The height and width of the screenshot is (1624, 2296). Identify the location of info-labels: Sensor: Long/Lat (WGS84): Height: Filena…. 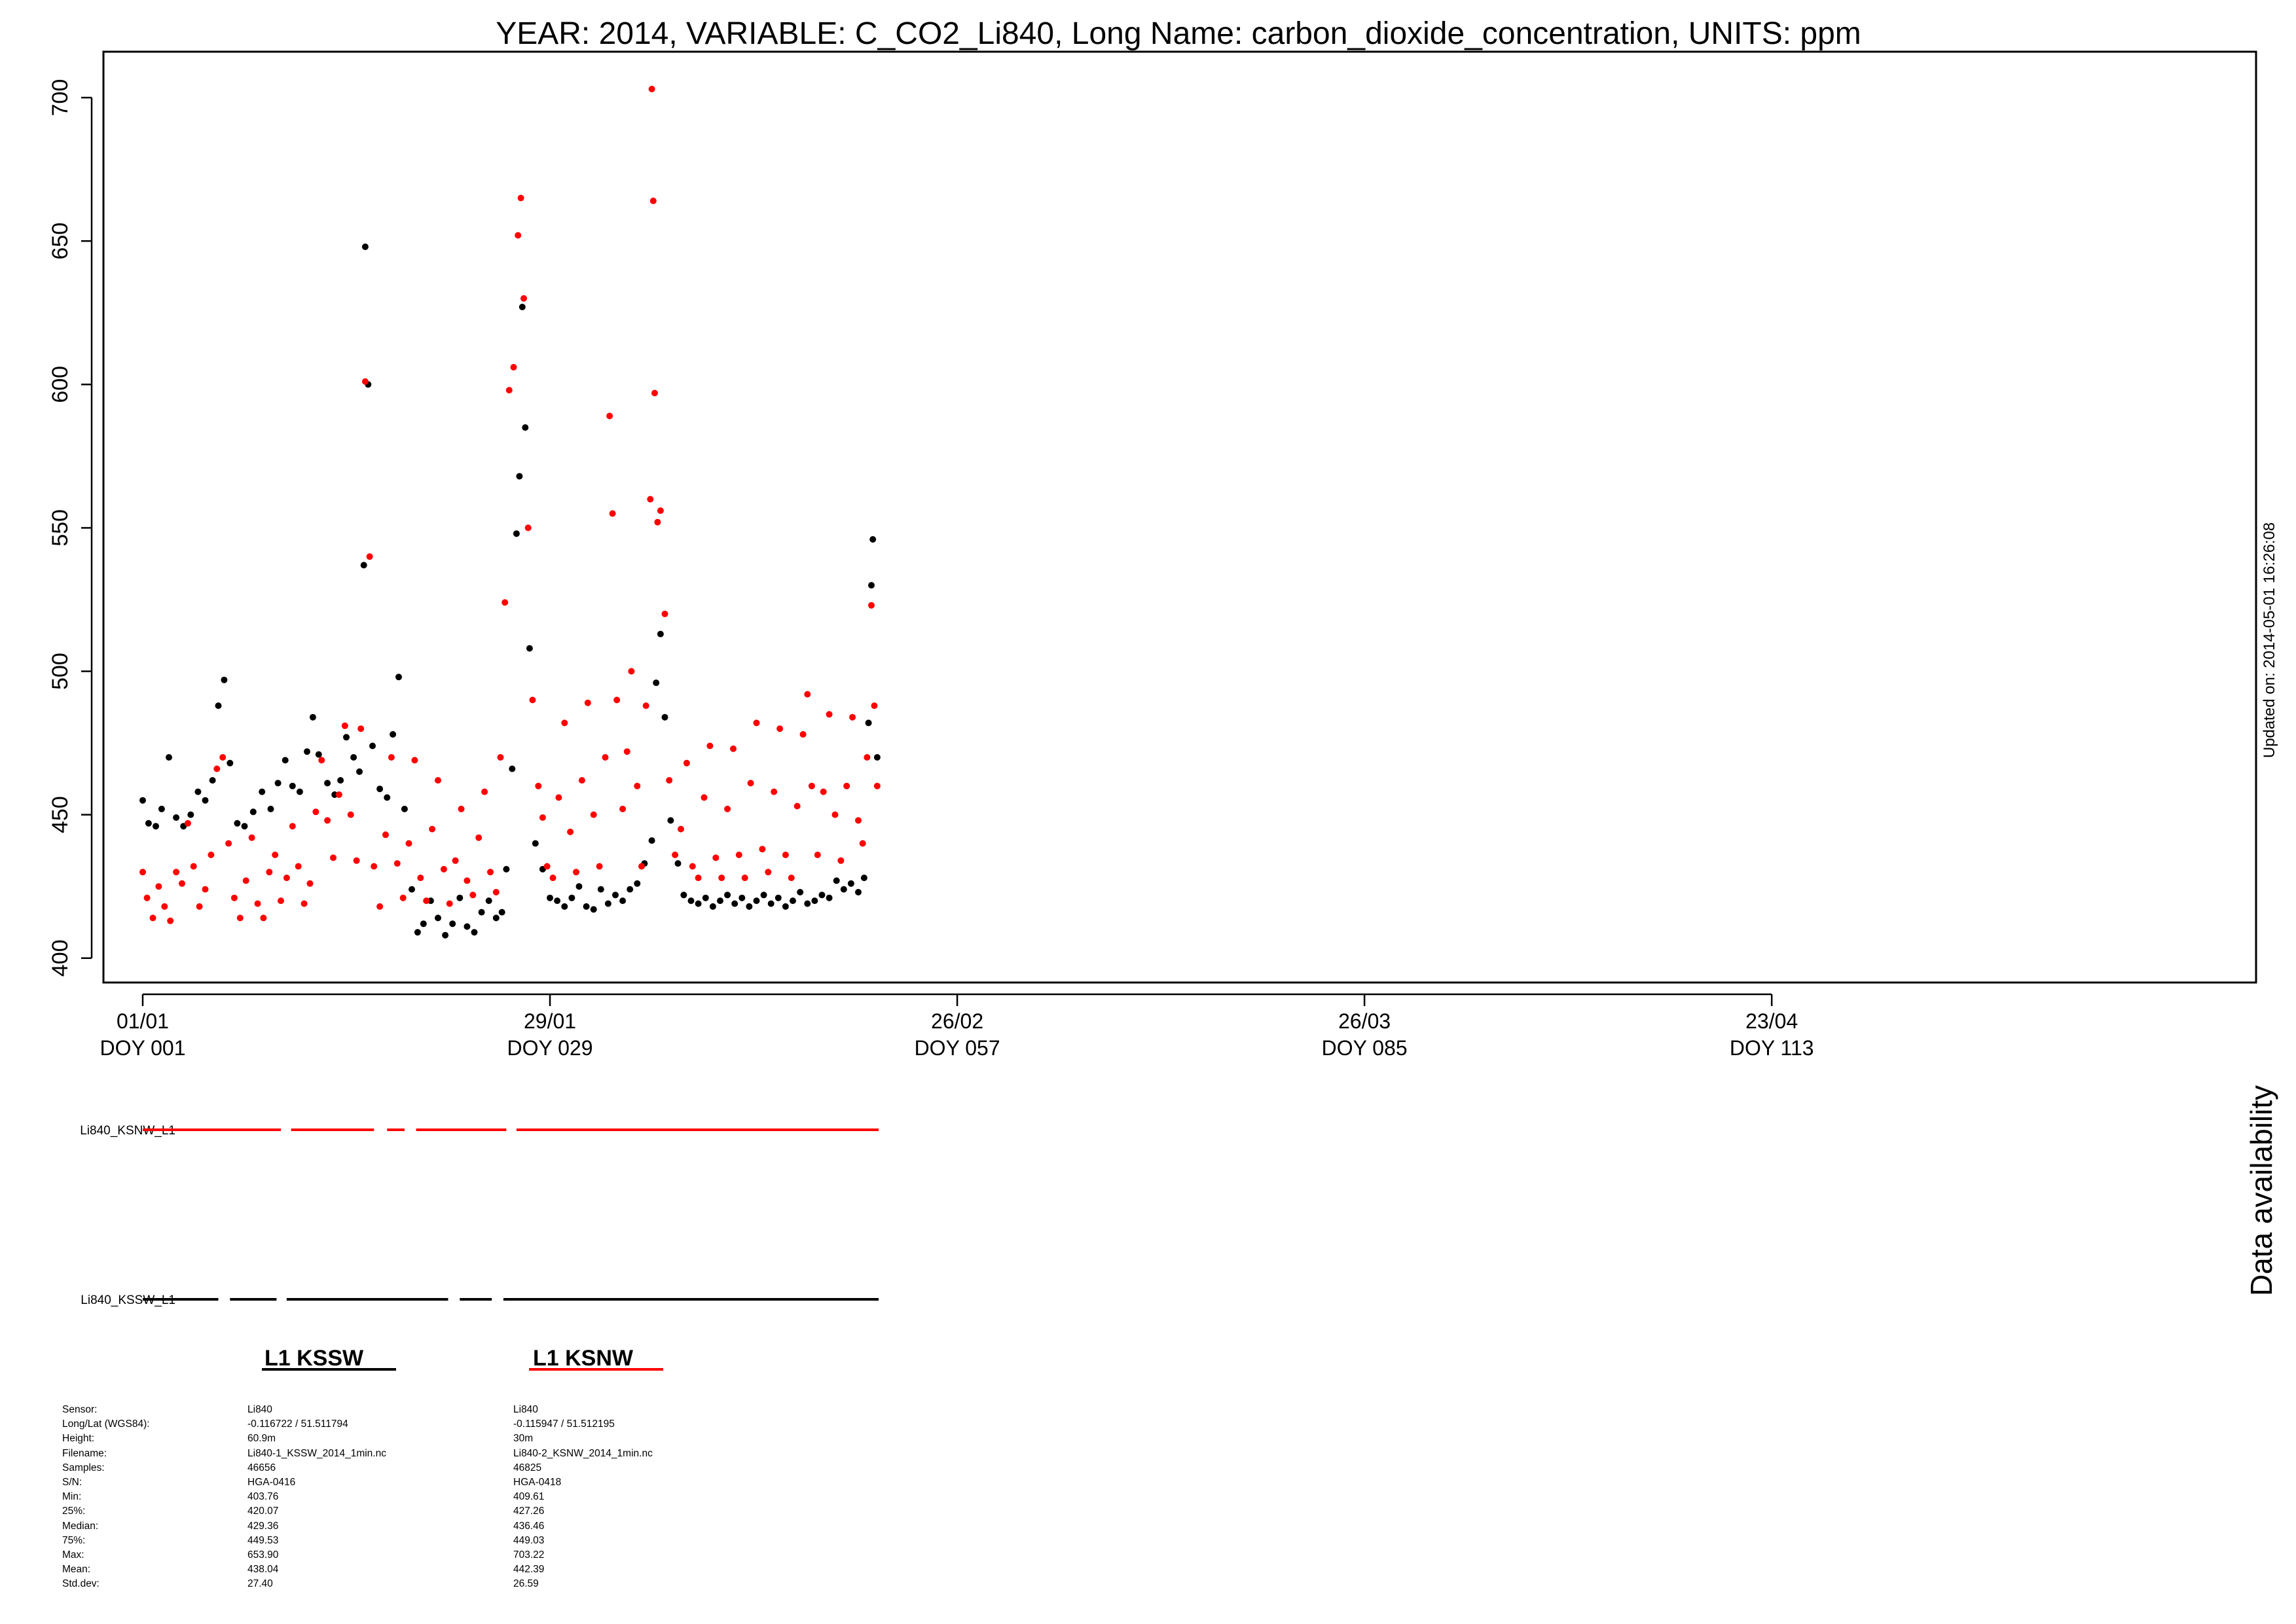
(106, 1497).